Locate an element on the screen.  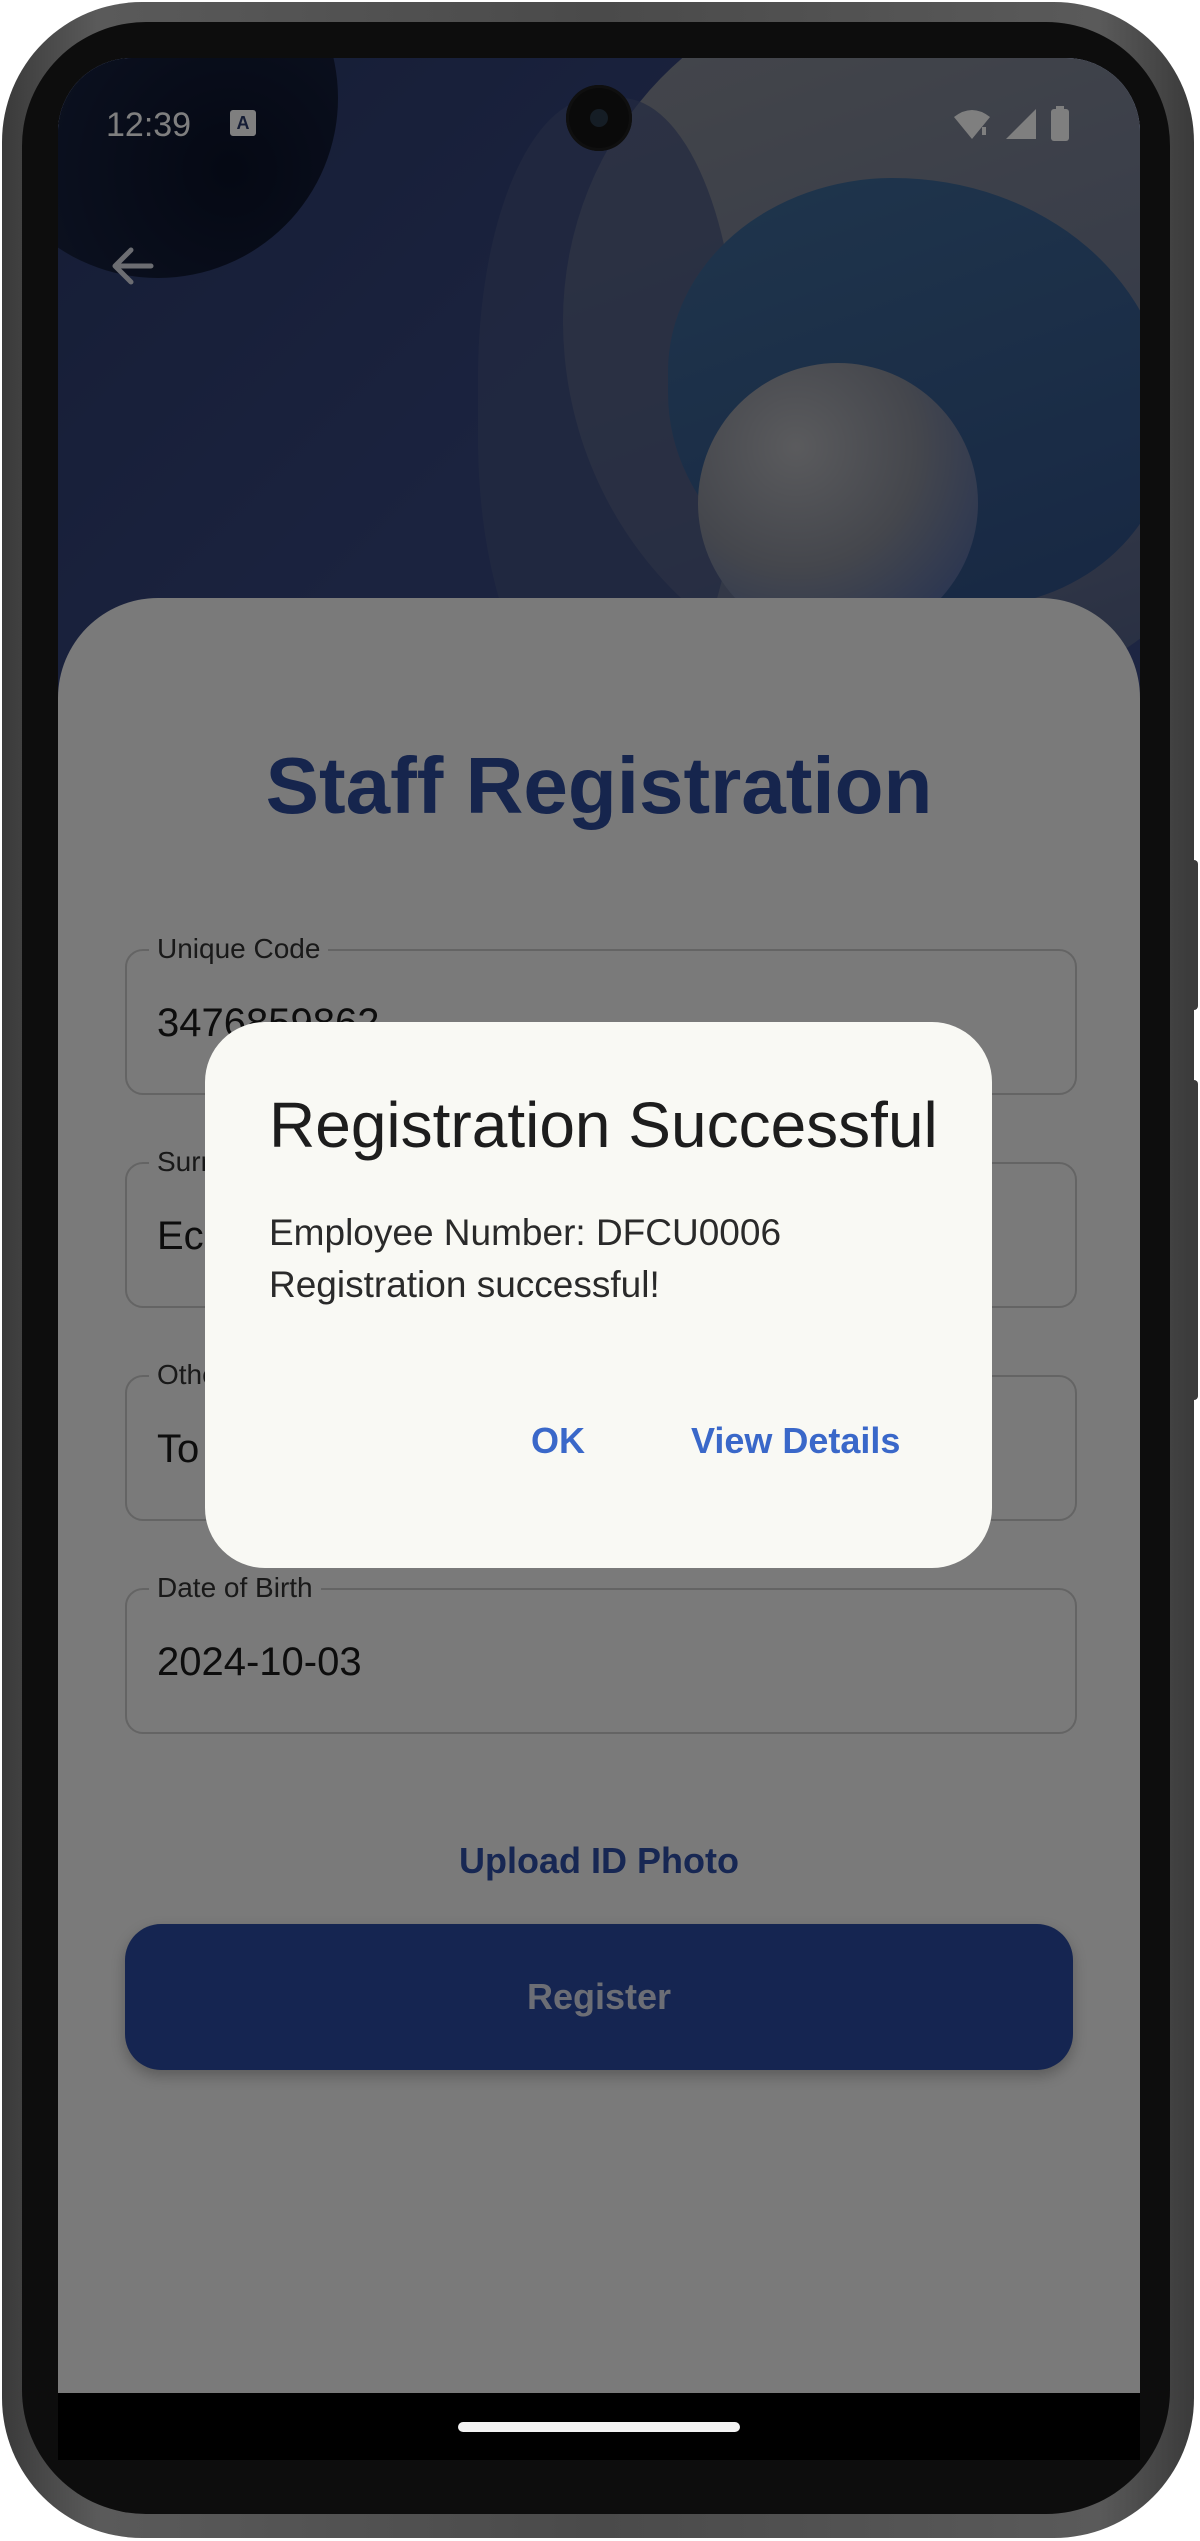
power-button is located at coordinates (1194, 935).